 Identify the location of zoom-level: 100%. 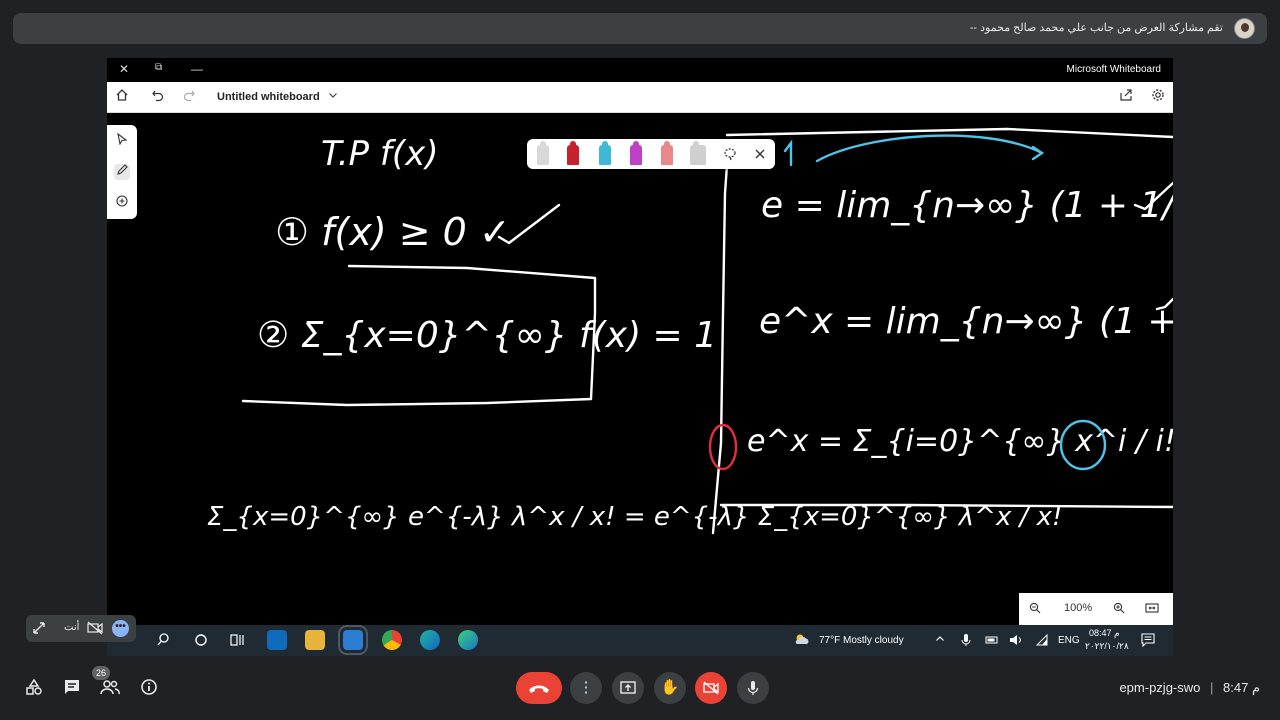
(1078, 608).